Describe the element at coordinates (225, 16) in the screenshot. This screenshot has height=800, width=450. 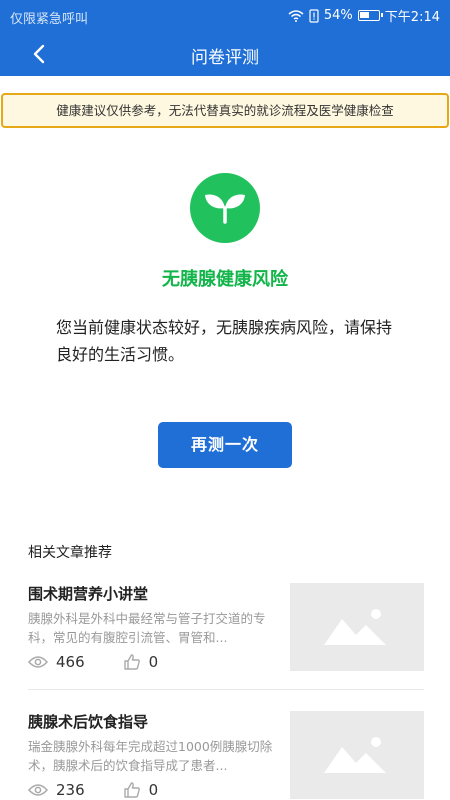
I see `status-bar: 仅限紧急呼叫 54% 下午2:14` at that location.